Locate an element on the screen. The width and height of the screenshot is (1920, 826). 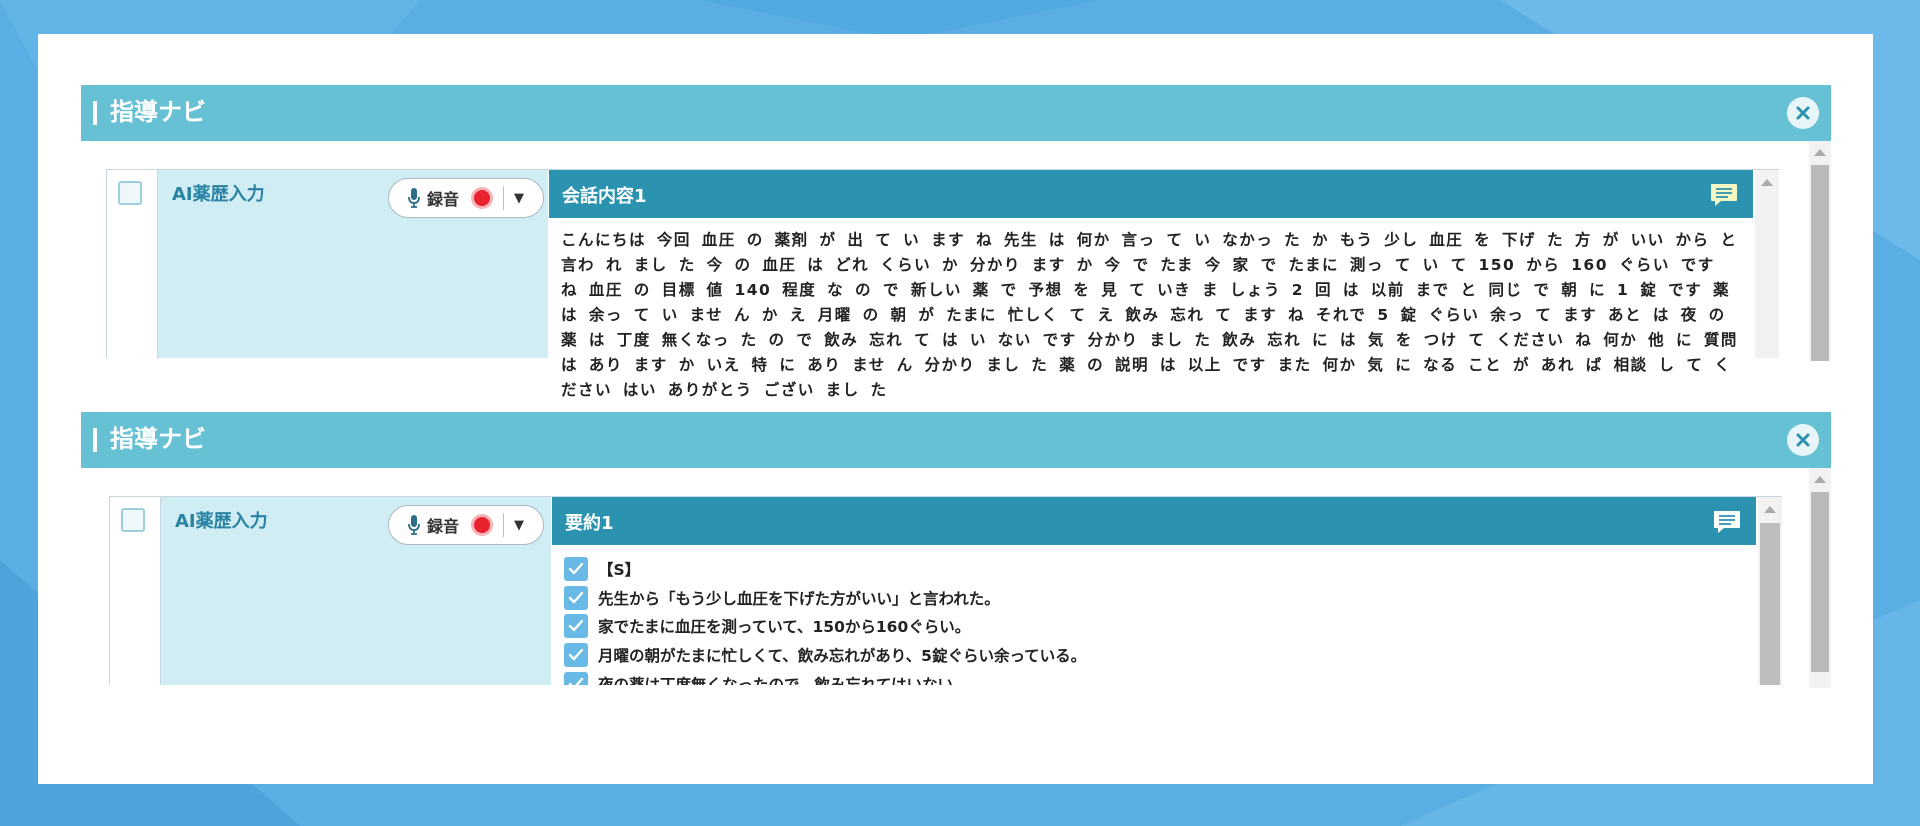
summary-item: 【S】 is located at coordinates (1154, 569).